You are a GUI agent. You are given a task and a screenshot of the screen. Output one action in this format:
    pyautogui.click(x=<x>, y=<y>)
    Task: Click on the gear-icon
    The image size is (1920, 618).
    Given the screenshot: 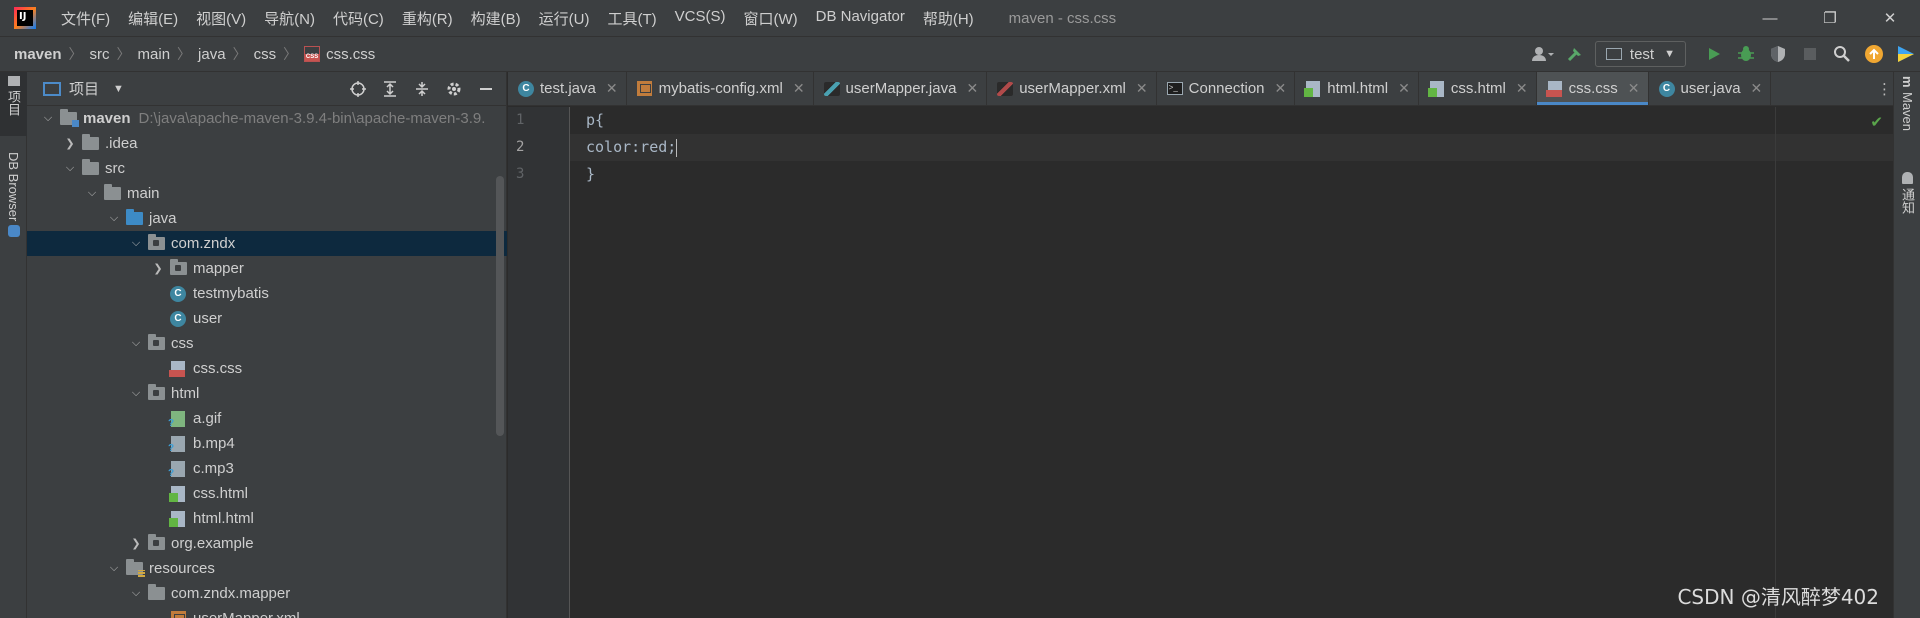 What is the action you would take?
    pyautogui.click(x=454, y=89)
    